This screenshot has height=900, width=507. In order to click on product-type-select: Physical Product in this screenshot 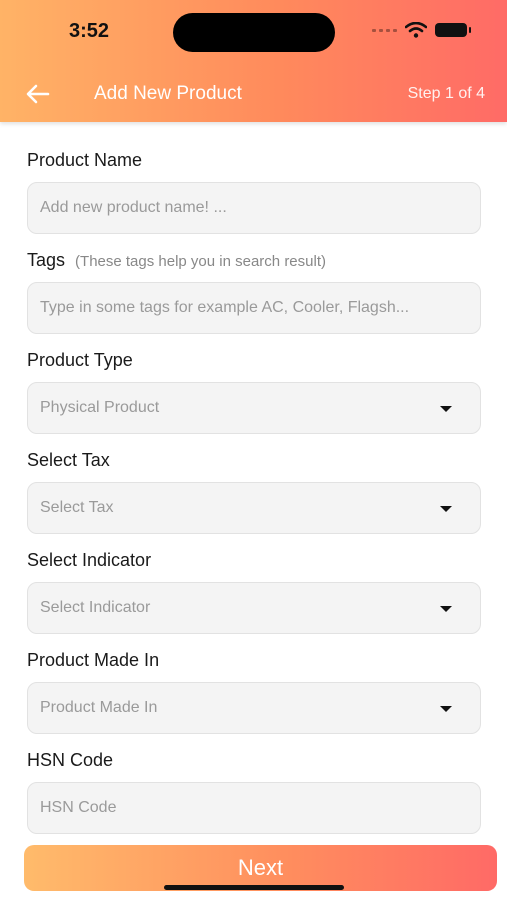, I will do `click(254, 408)`.